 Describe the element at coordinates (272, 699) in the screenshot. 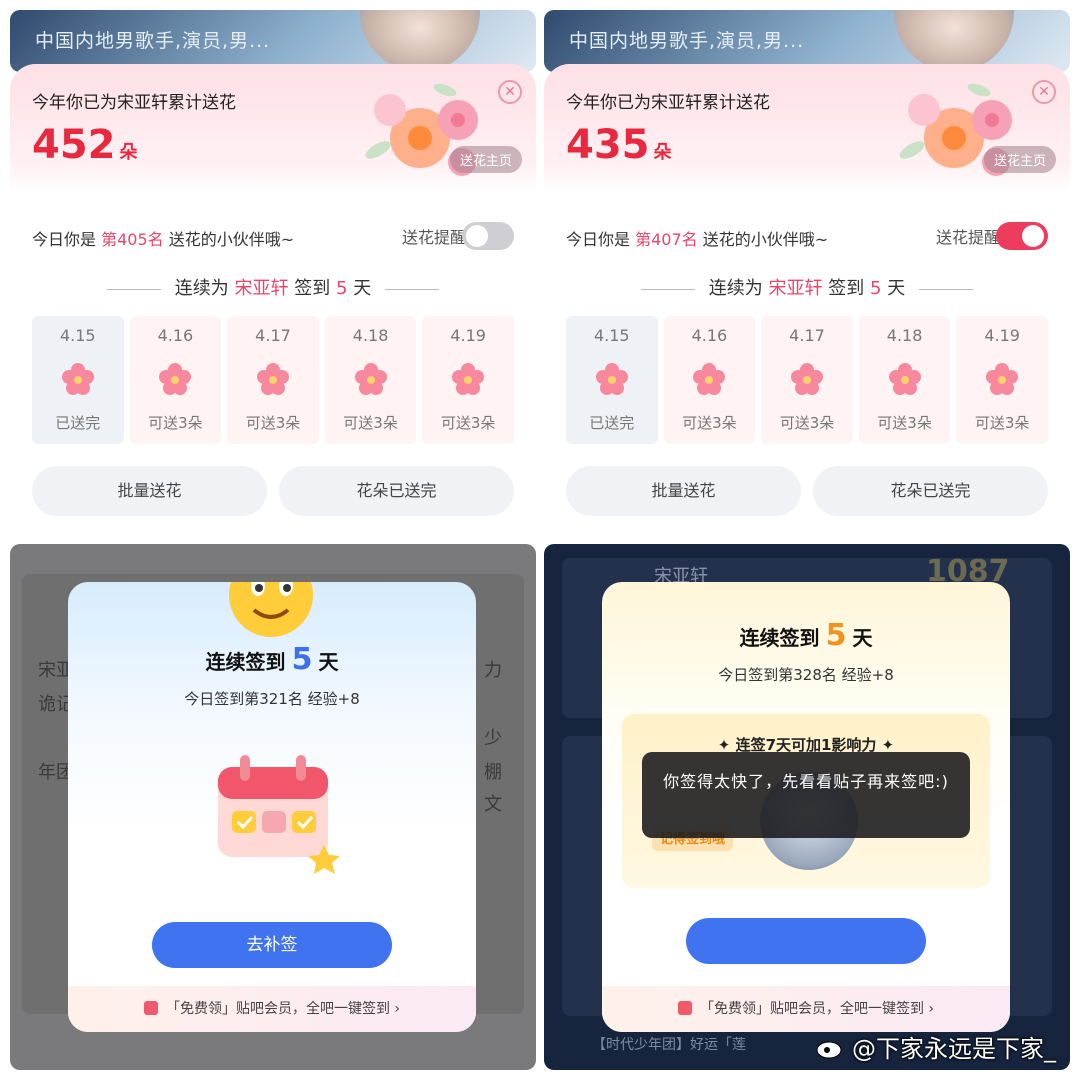

I see `signin-rank: 今日签到第321名 经验+8` at that location.